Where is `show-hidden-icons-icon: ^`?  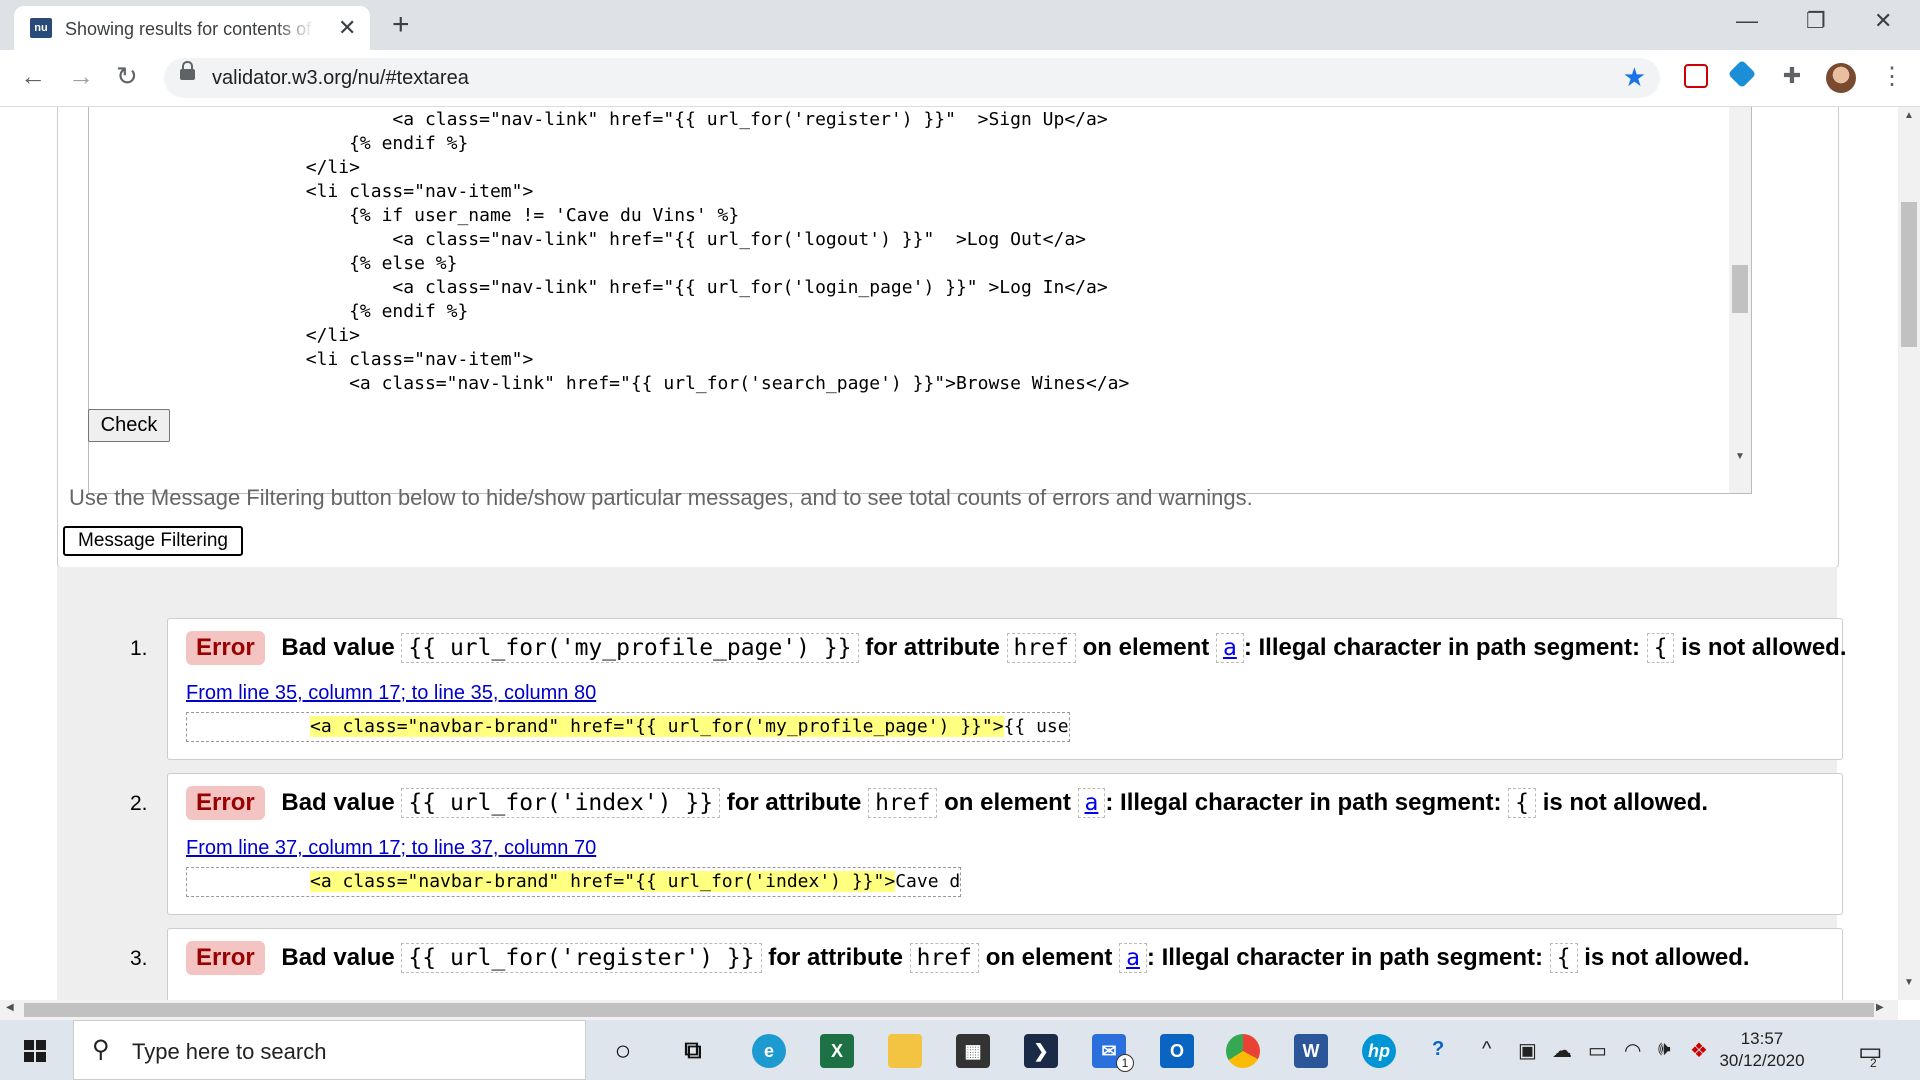 show-hidden-icons-icon: ^ is located at coordinates (1486, 1049).